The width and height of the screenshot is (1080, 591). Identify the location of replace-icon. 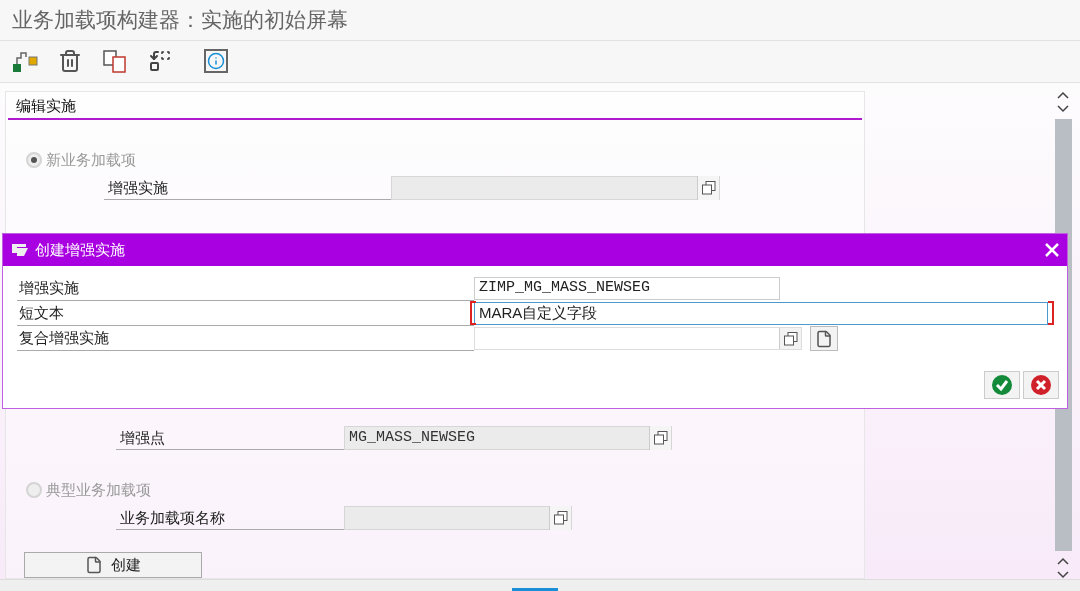
(160, 61).